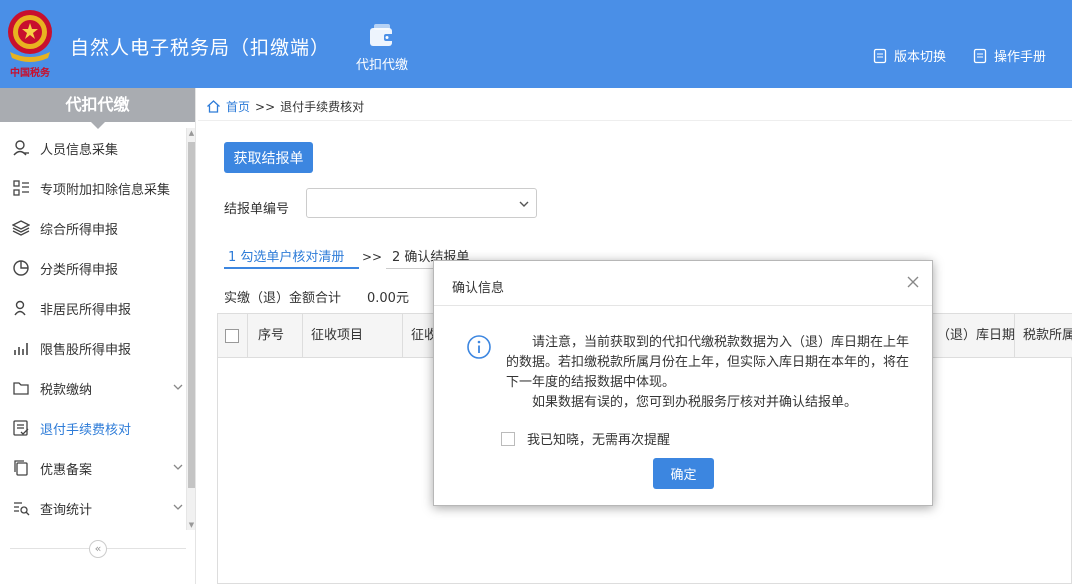 This screenshot has width=1072, height=584. I want to click on sidebar-item-label: 税款缴纳, so click(66, 390).